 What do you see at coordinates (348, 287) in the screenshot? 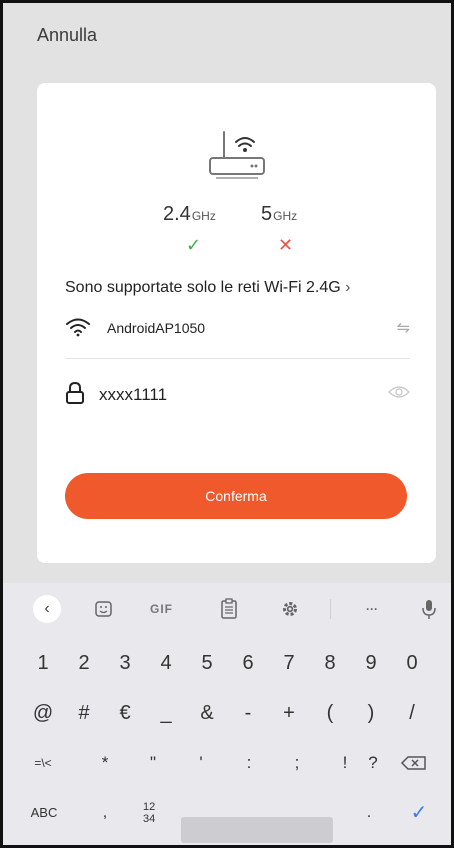
I see `chevron-right-icon: ›` at bounding box center [348, 287].